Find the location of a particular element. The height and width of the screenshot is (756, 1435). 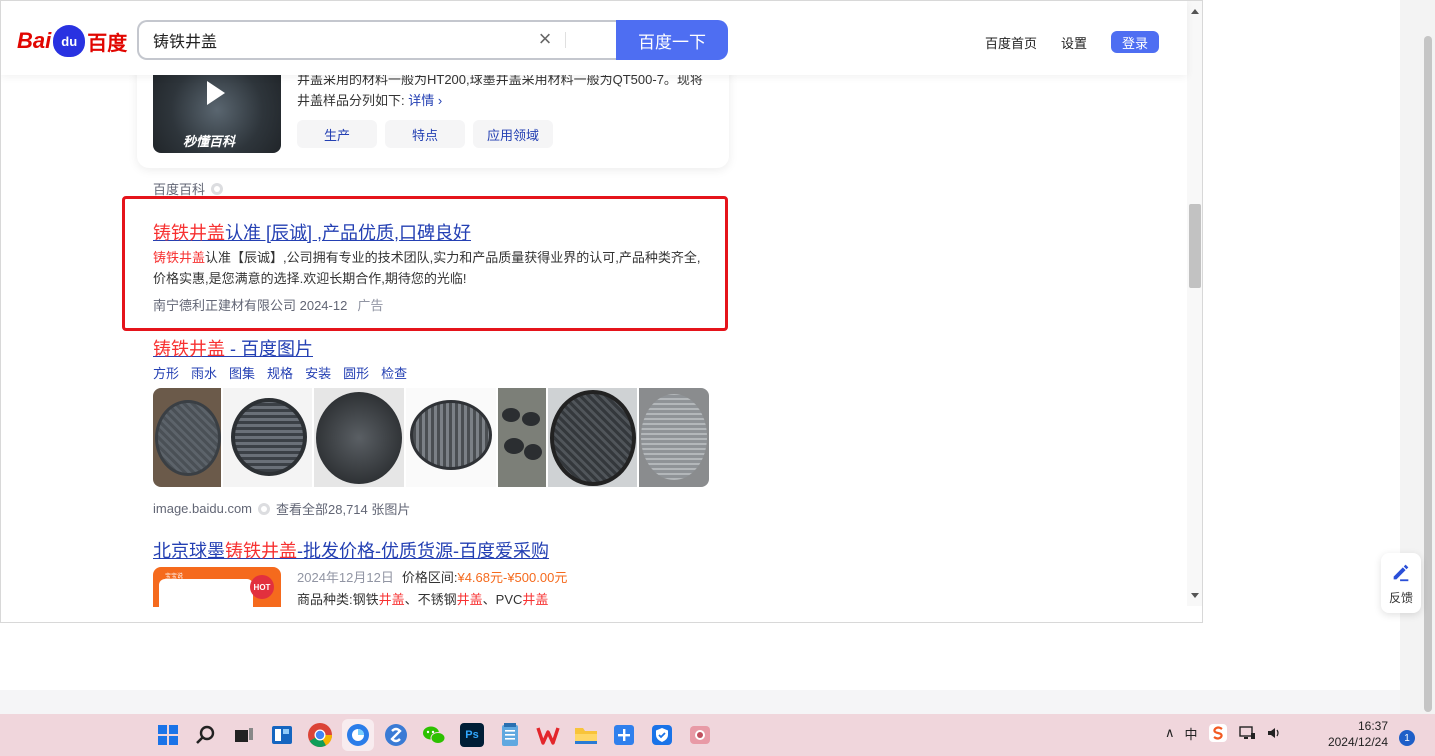

image-view-all-link: 查看全部28,714 张图片 is located at coordinates (343, 508).